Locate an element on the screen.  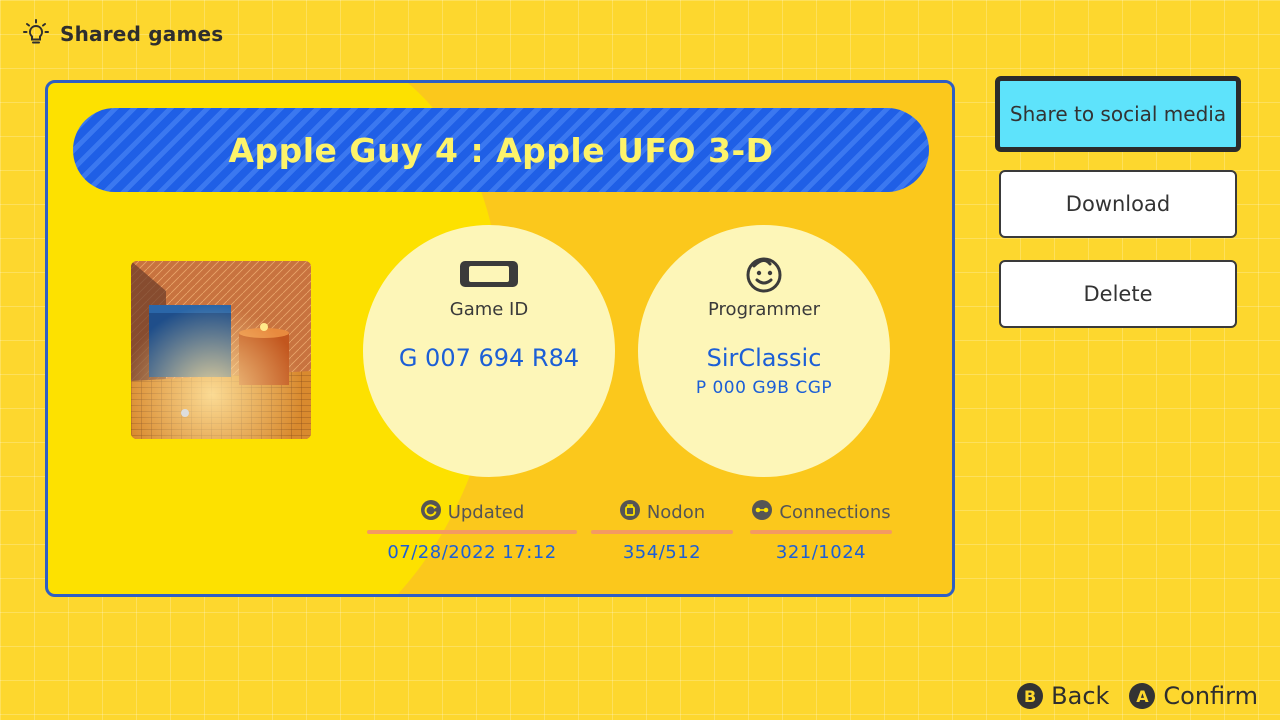
refresh-icon is located at coordinates (431, 512).